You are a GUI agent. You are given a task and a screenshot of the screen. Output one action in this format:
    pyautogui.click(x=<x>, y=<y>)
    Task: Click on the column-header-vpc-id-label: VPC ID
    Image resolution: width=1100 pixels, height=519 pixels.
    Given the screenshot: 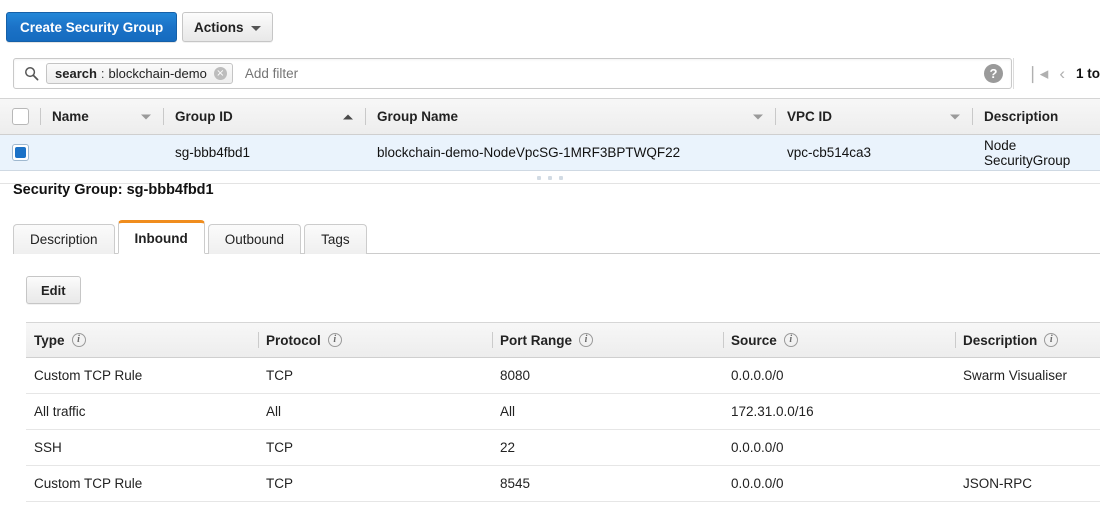 What is the action you would take?
    pyautogui.click(x=810, y=116)
    